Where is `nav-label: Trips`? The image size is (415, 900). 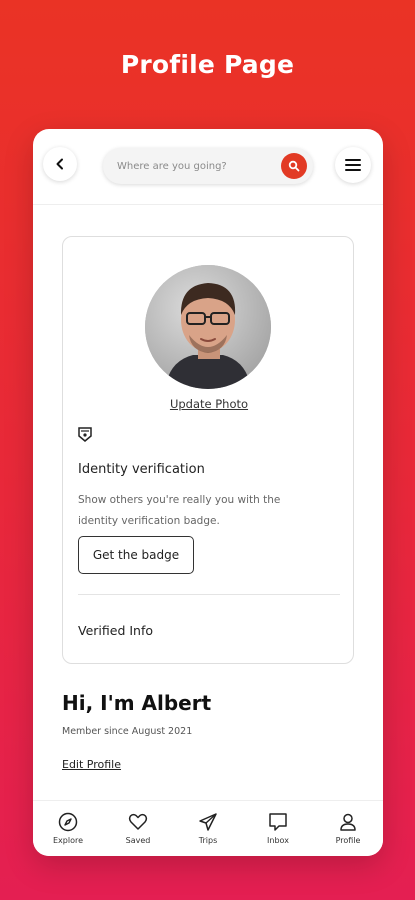
nav-label: Trips is located at coordinates (208, 840).